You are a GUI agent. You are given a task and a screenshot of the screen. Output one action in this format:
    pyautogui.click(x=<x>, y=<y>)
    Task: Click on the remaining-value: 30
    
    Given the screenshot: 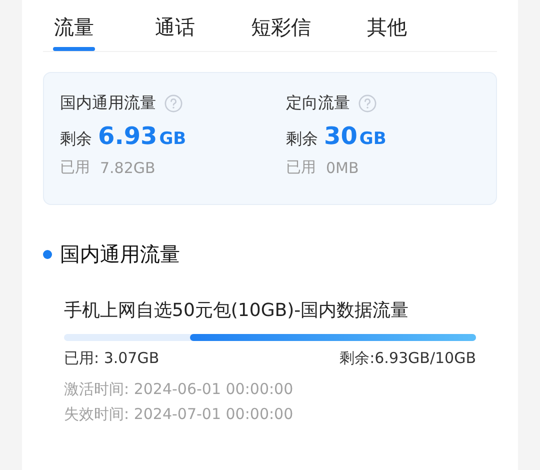 What is the action you would take?
    pyautogui.click(x=341, y=136)
    